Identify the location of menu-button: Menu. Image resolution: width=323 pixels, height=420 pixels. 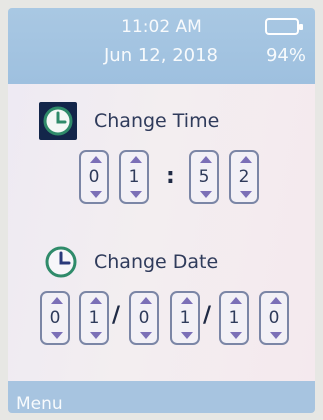
(39, 403).